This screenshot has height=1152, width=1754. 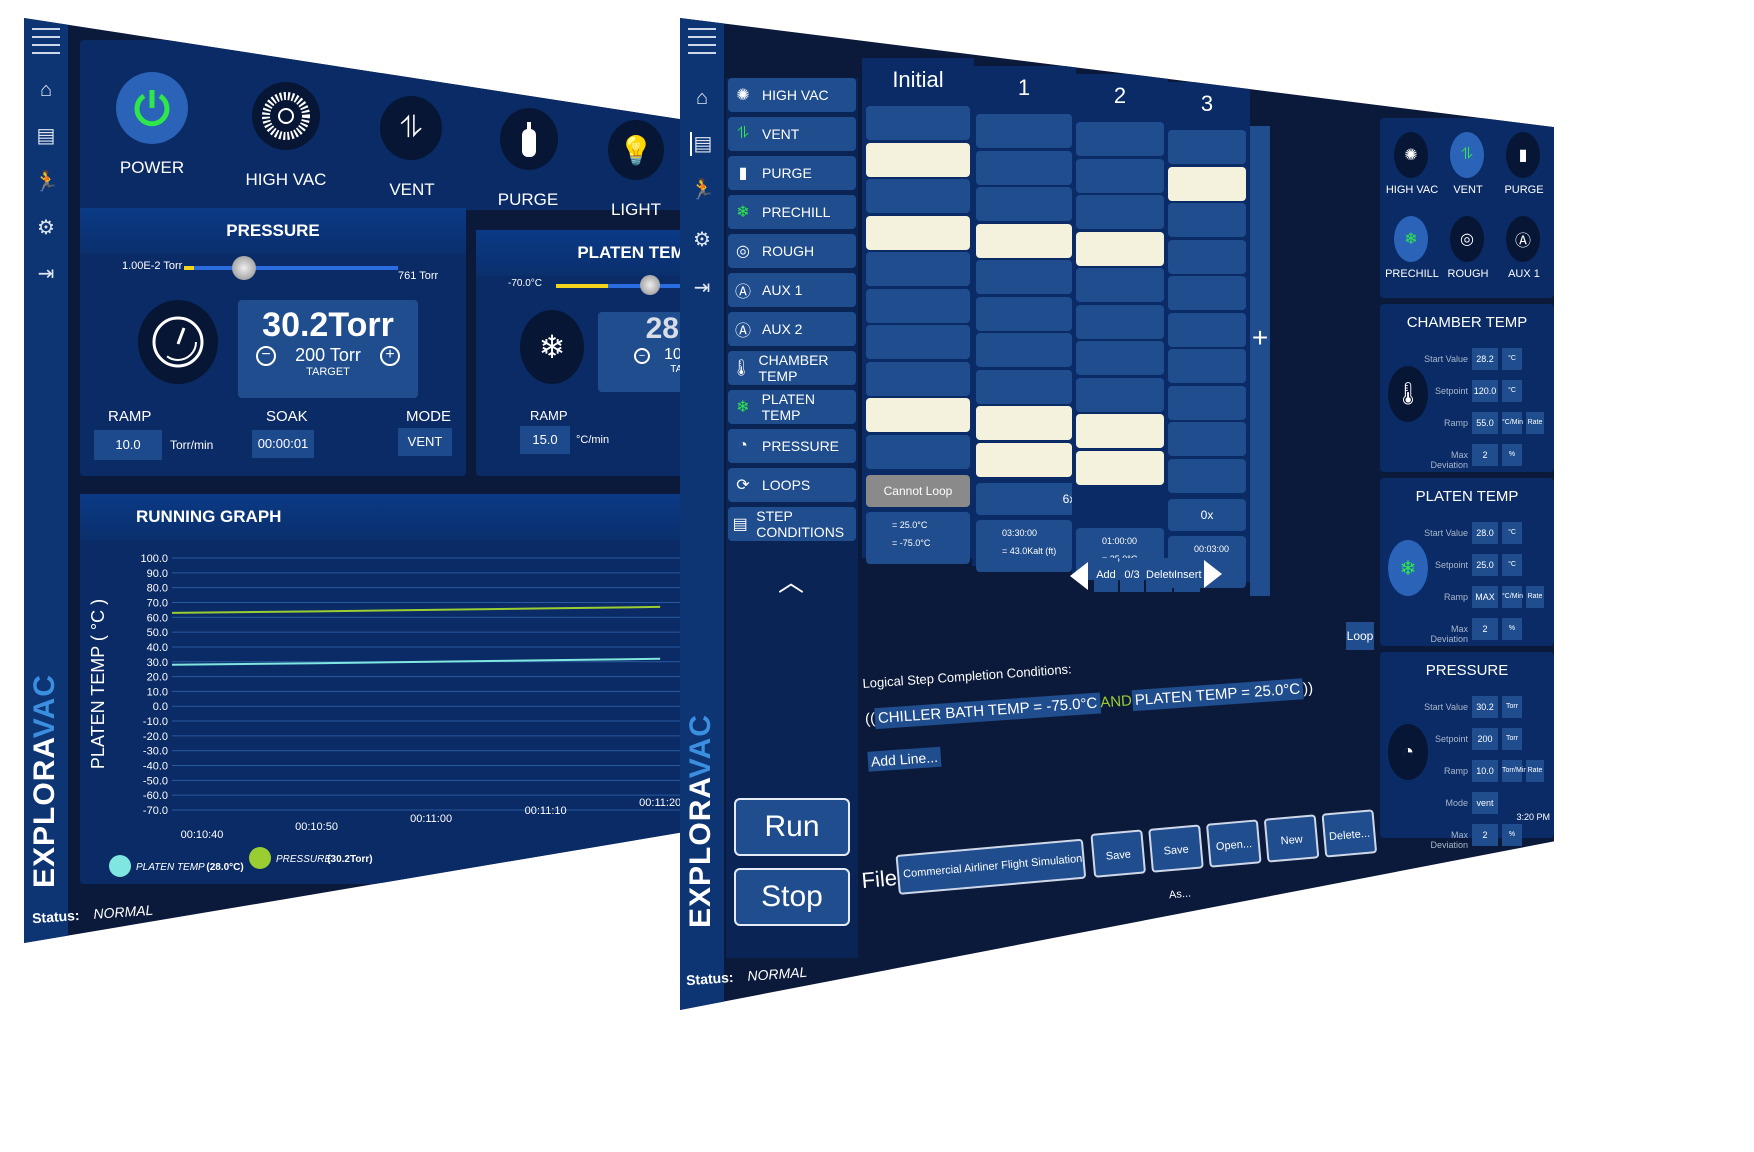 I want to click on insert-step-button: Insert, so click(x=1188, y=575).